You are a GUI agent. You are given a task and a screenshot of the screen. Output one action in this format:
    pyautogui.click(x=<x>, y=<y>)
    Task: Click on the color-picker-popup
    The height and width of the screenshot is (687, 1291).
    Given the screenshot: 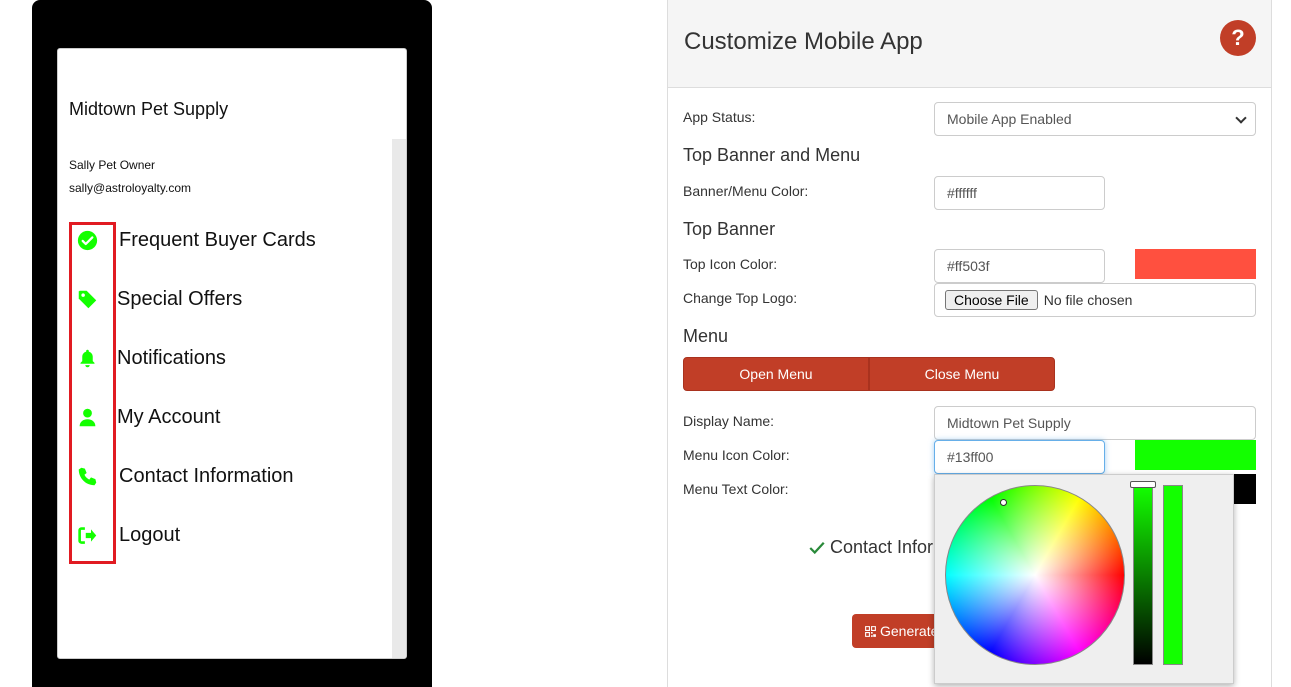 What is the action you would take?
    pyautogui.click(x=1084, y=579)
    